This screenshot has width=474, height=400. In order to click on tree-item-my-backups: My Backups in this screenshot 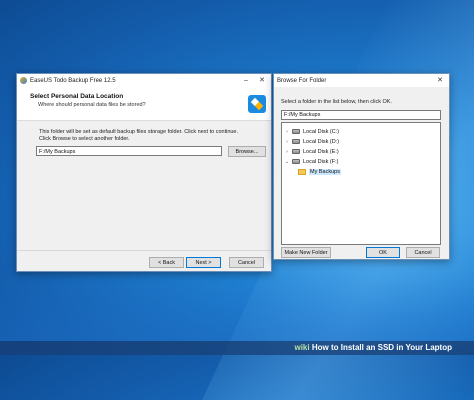, I will do `click(318, 171)`.